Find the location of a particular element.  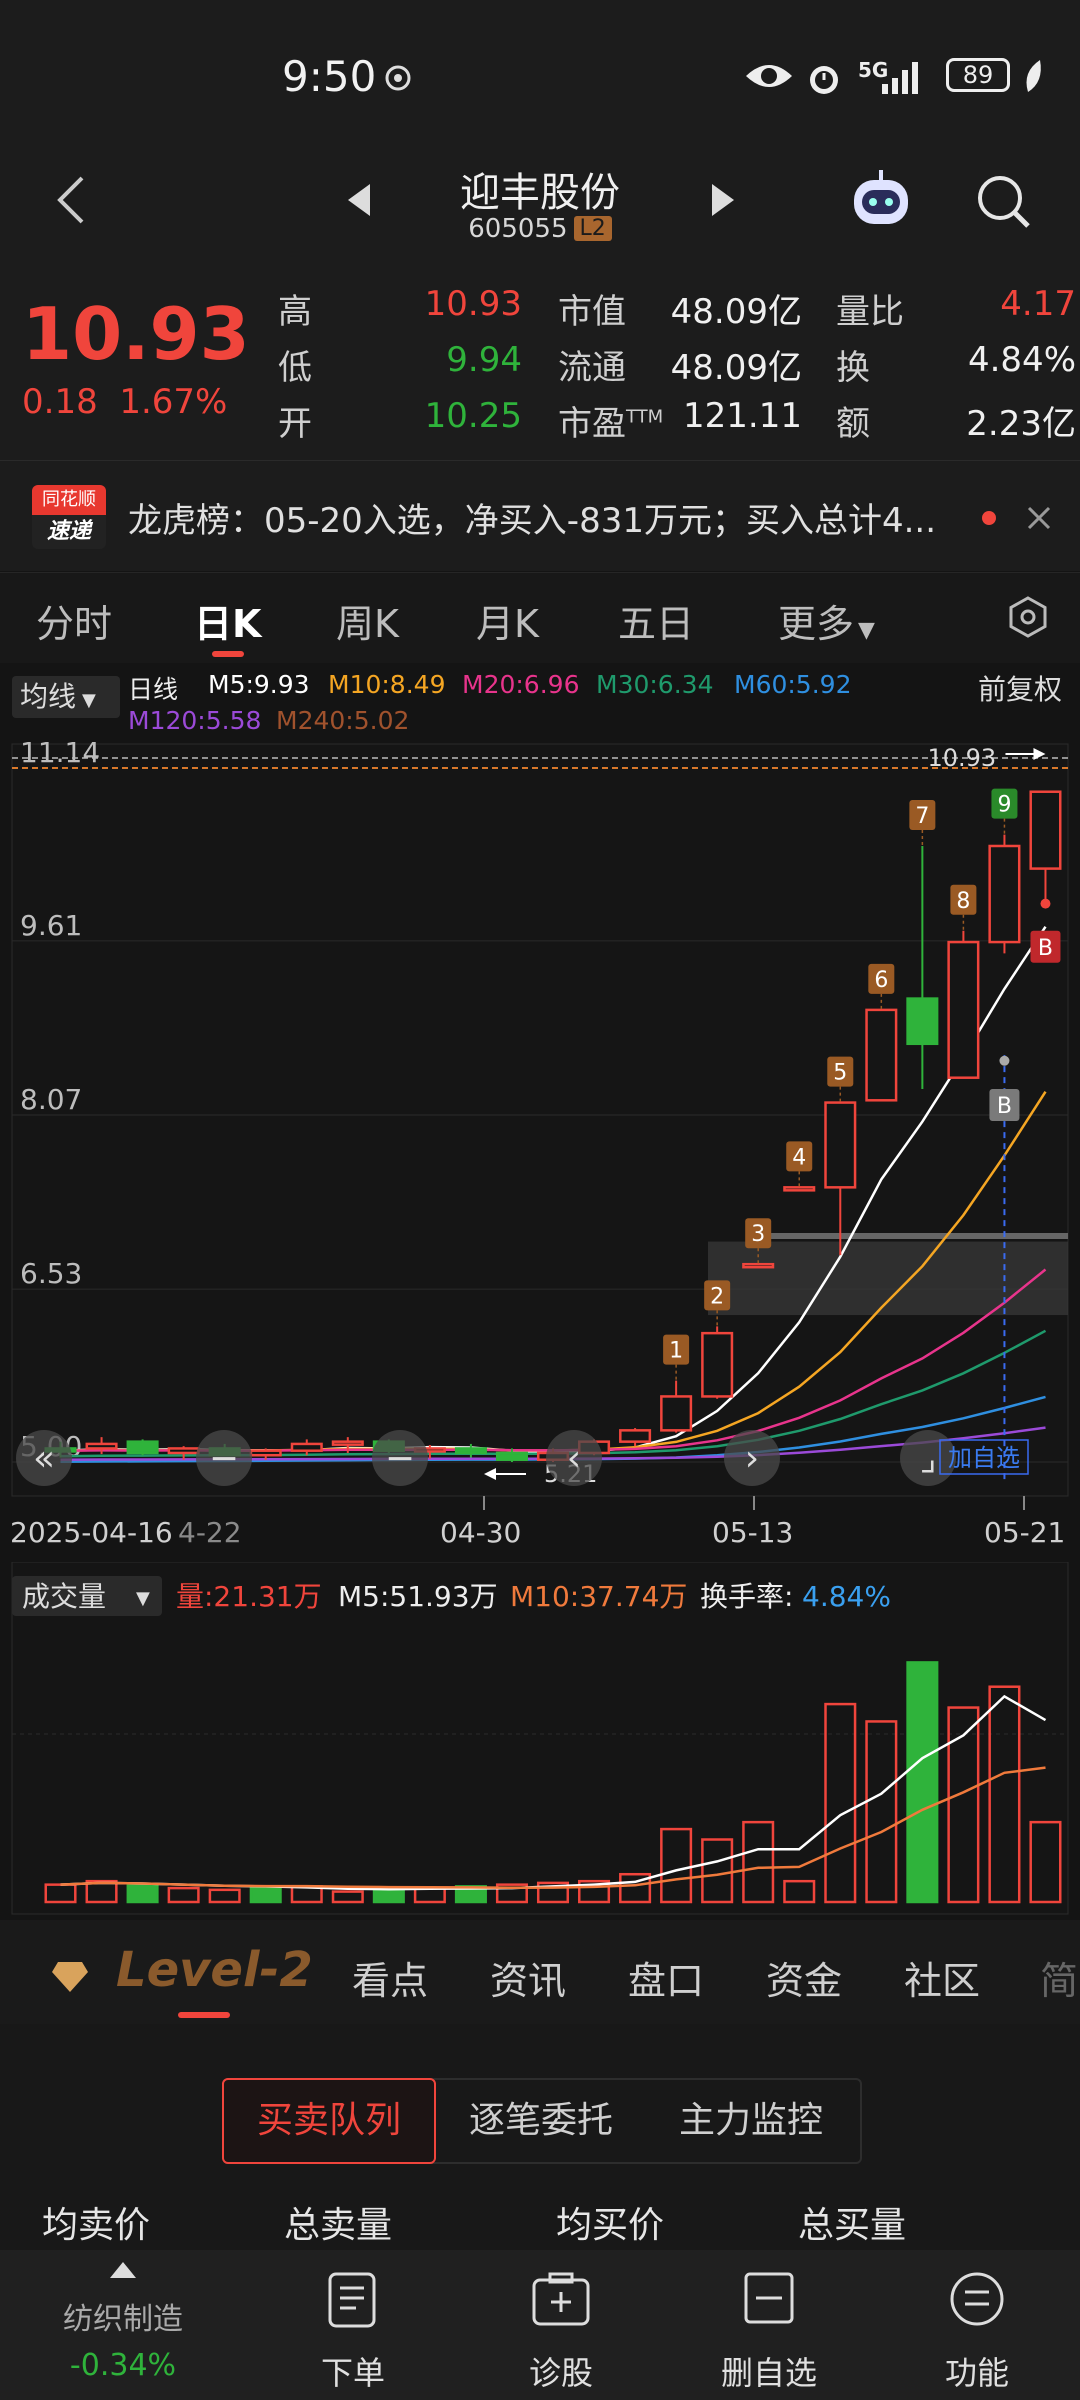

volume-m10-label: M10:37.74万 is located at coordinates (598, 1596).